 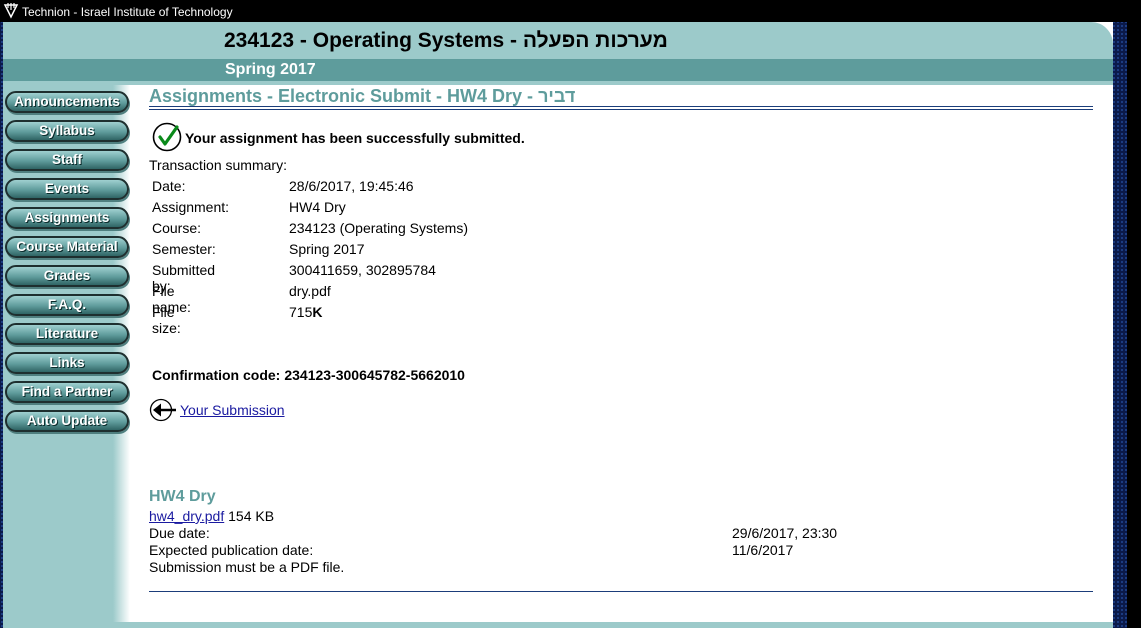 I want to click on nav-assignments-button: Assignments, so click(x=67, y=218).